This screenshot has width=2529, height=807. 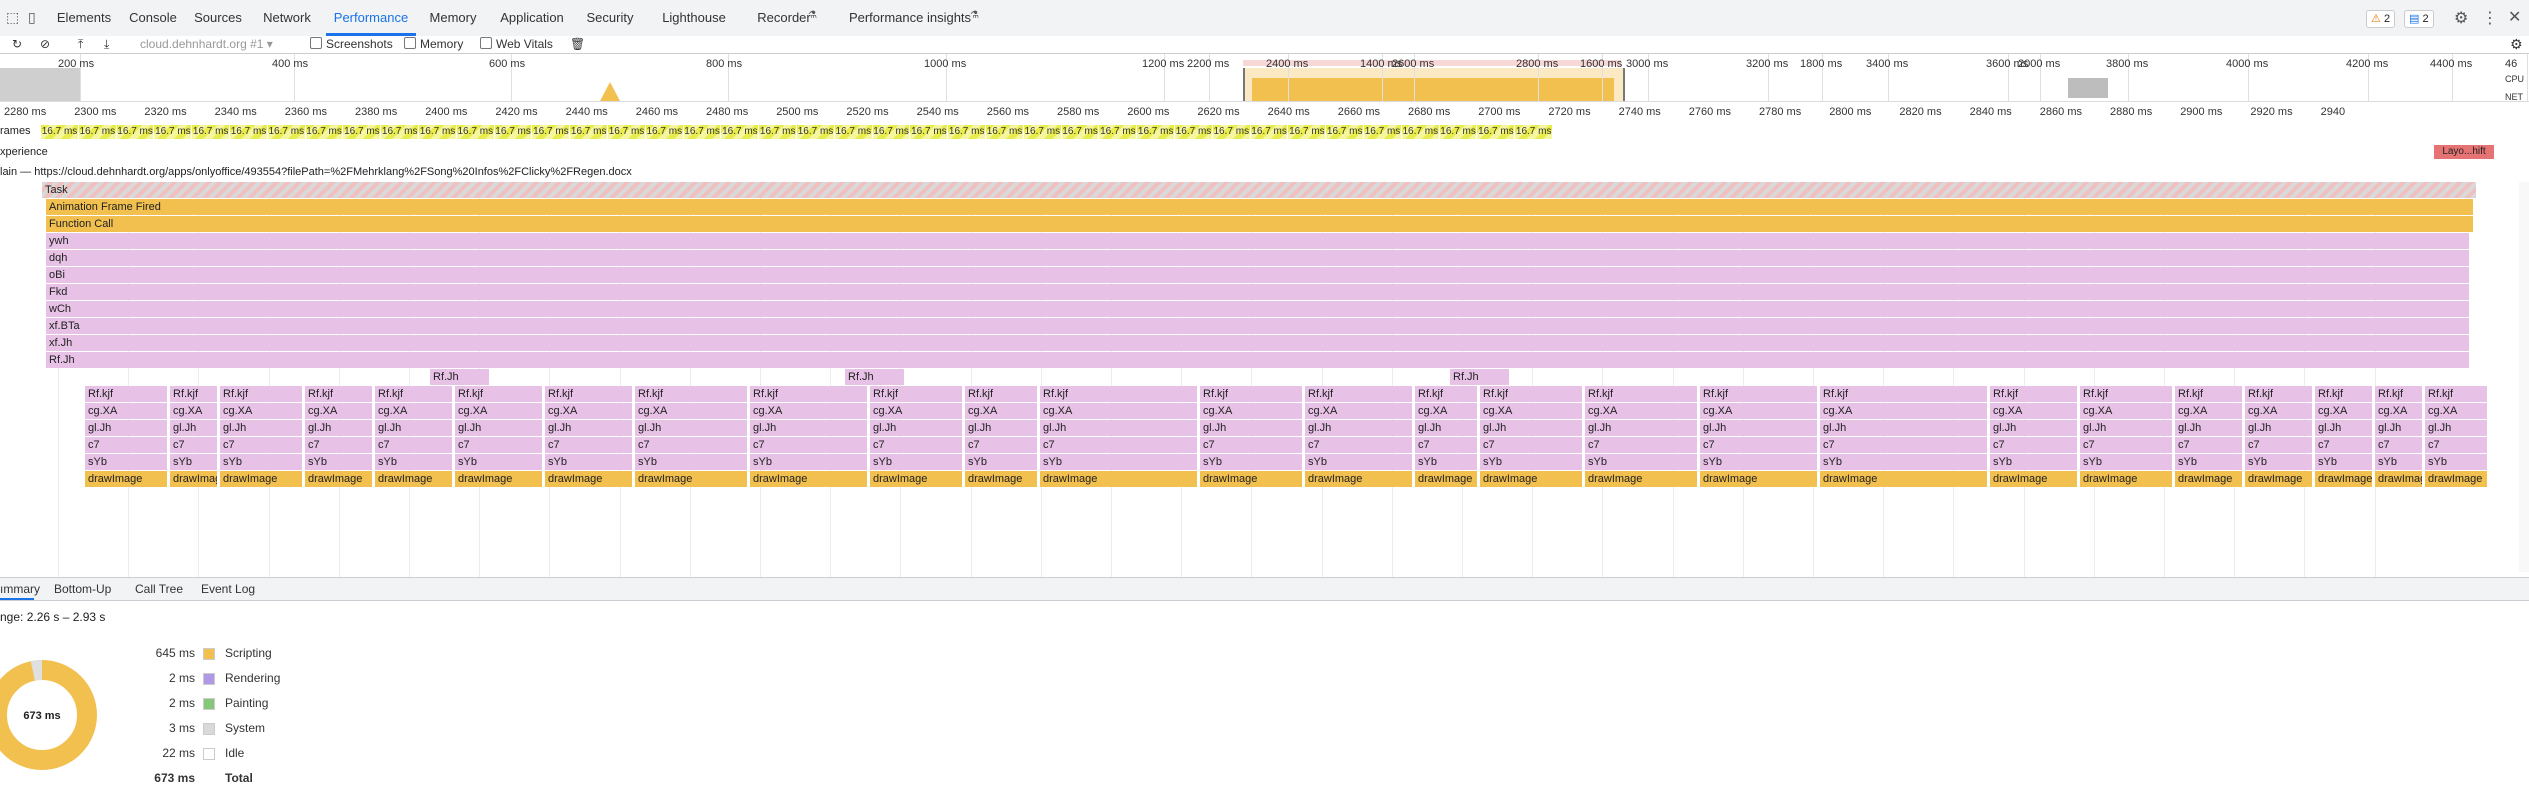 I want to click on tab-bottom-up: Bottom-Up, so click(x=89, y=589).